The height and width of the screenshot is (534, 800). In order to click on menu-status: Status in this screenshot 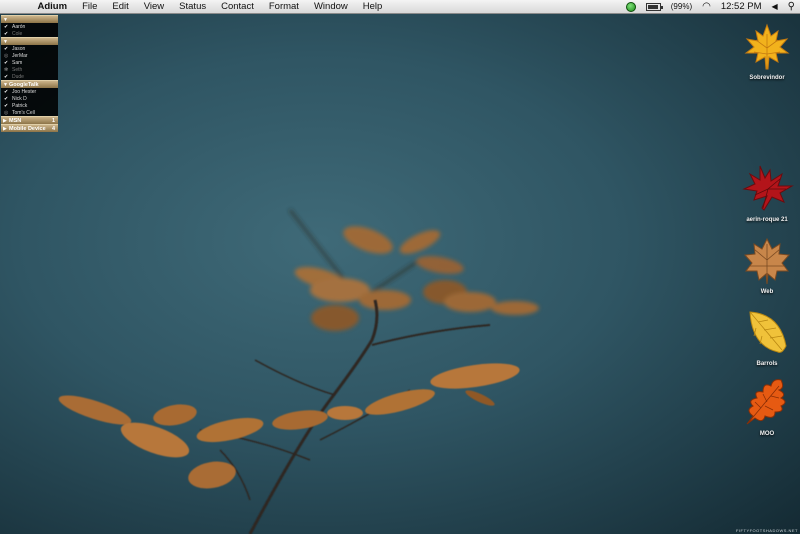, I will do `click(193, 7)`.